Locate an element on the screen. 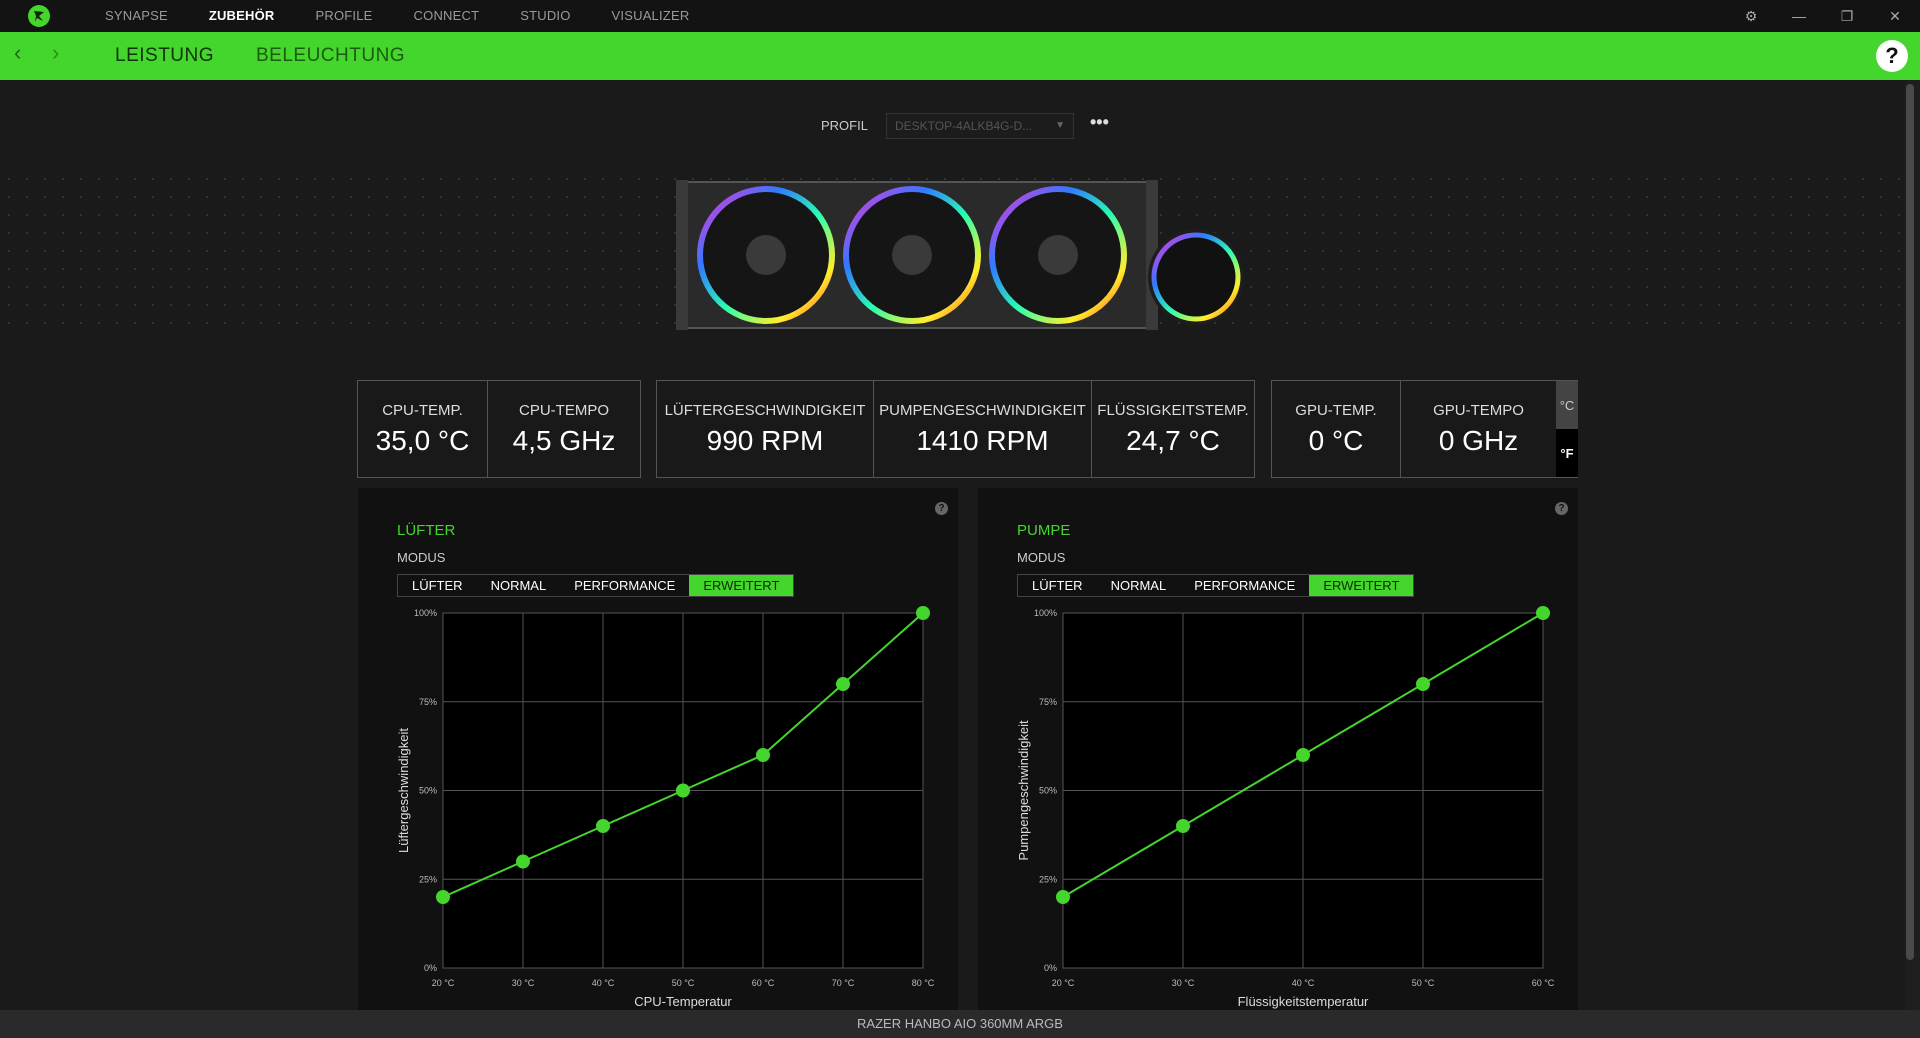 The width and height of the screenshot is (1920, 1038). unit-switch: °C °F is located at coordinates (1567, 429).